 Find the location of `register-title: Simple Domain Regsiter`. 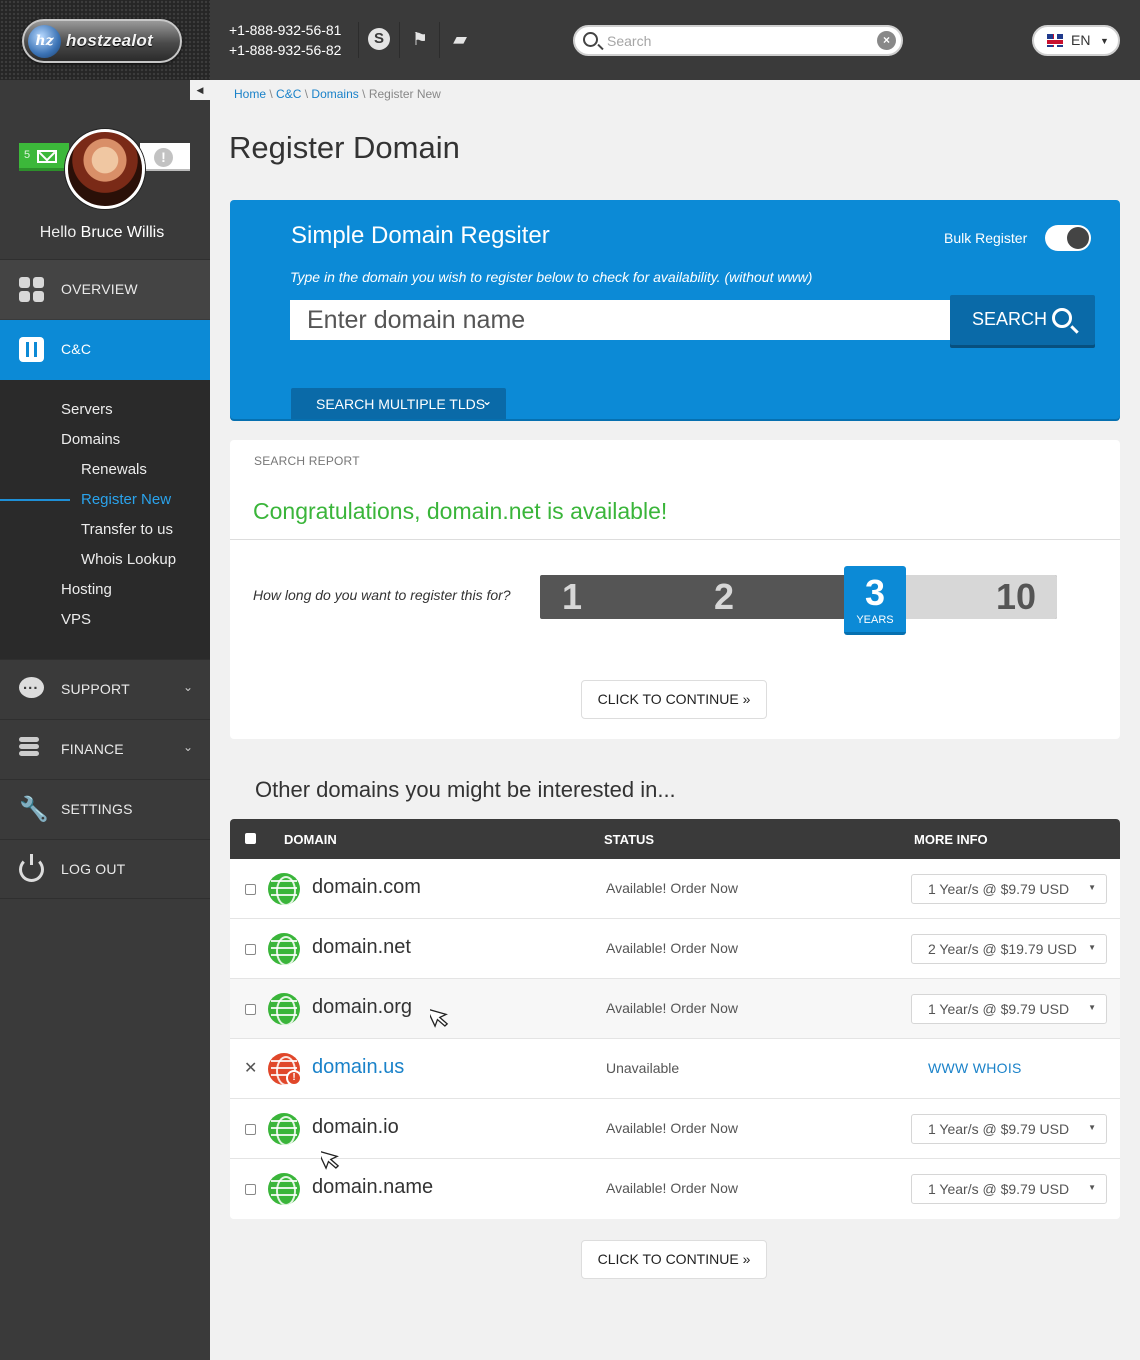

register-title: Simple Domain Regsiter is located at coordinates (420, 235).